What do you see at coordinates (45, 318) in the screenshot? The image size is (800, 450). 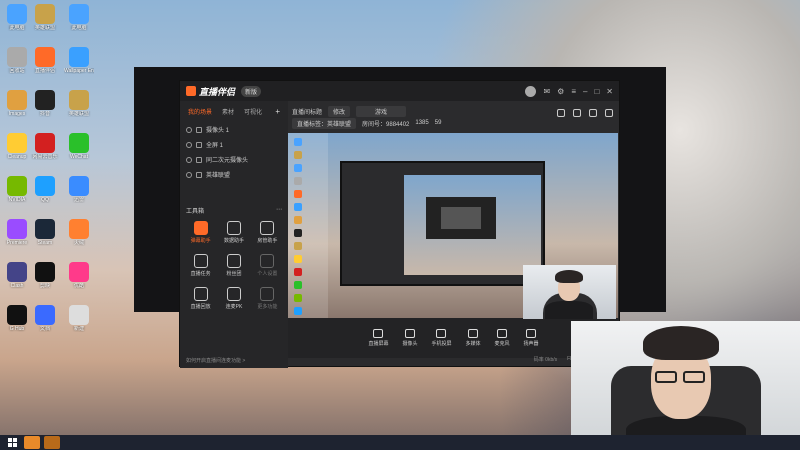 I see `desktop-icon: 文档` at bounding box center [45, 318].